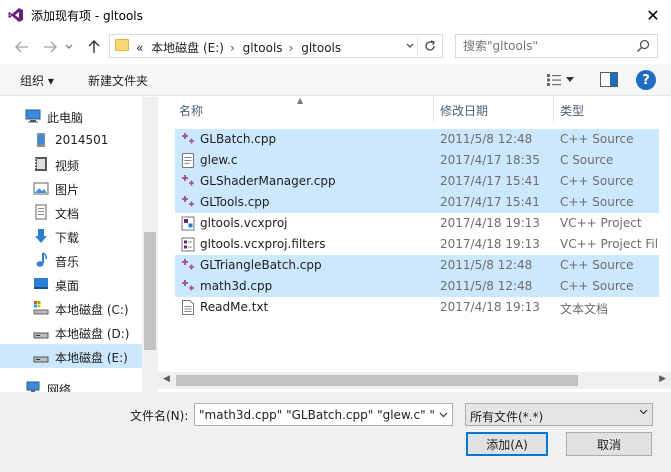 This screenshot has width=671, height=472. I want to click on file-type: 文本文档, so click(584, 309).